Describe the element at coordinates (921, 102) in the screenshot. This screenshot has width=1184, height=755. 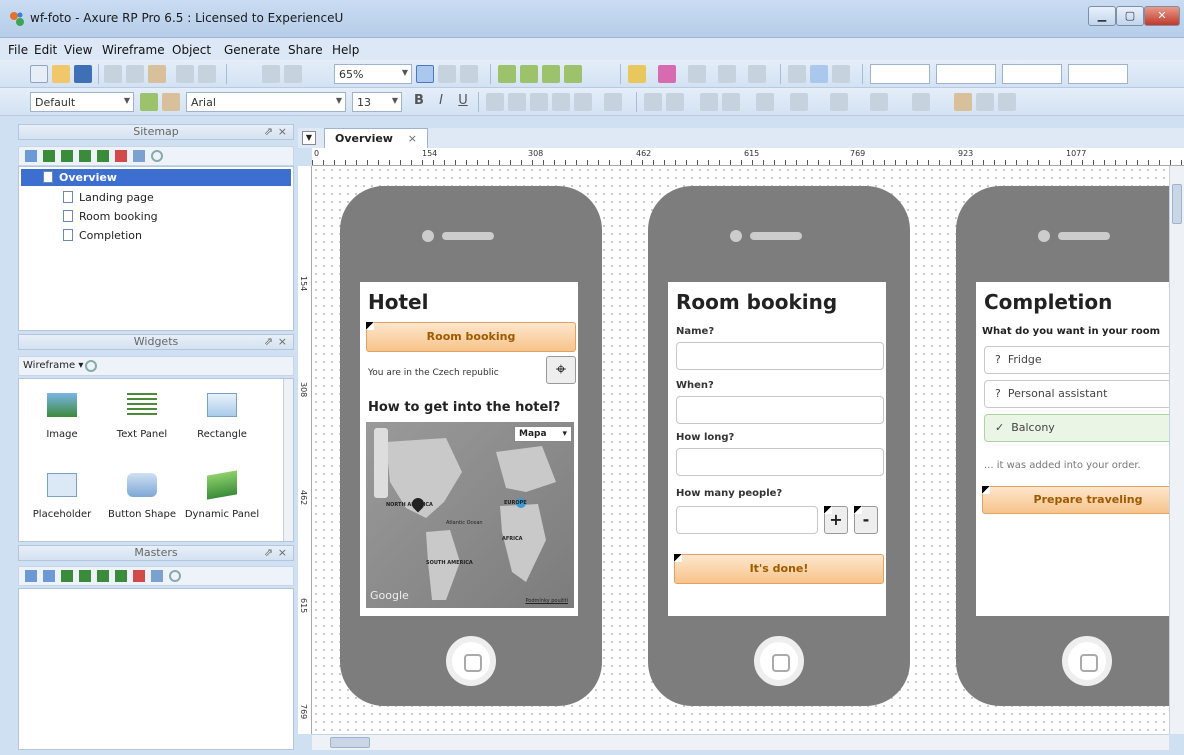
I see `visibility-icon` at that location.